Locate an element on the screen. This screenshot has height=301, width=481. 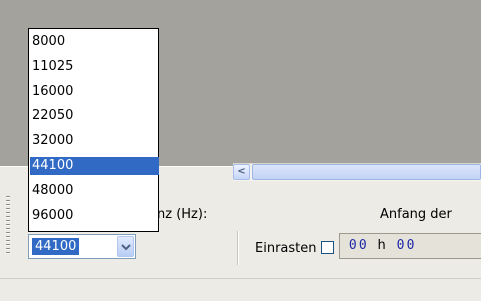
horizontal-scrollbar: < is located at coordinates (357, 172).